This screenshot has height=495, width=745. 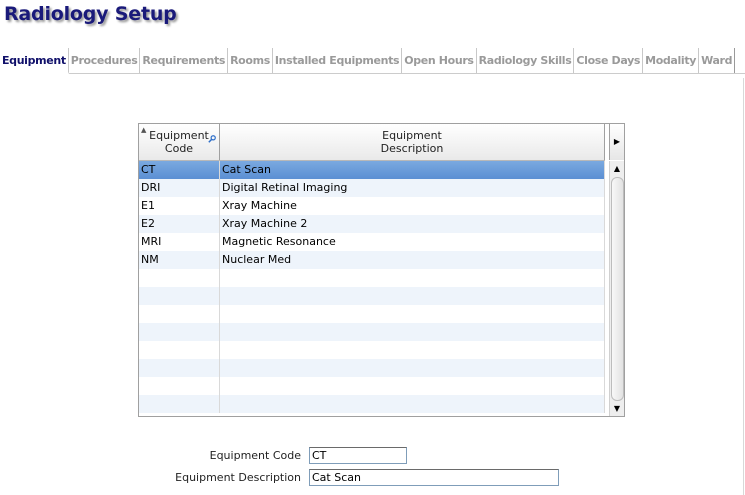 I want to click on tab-modality: Modality, so click(x=671, y=60).